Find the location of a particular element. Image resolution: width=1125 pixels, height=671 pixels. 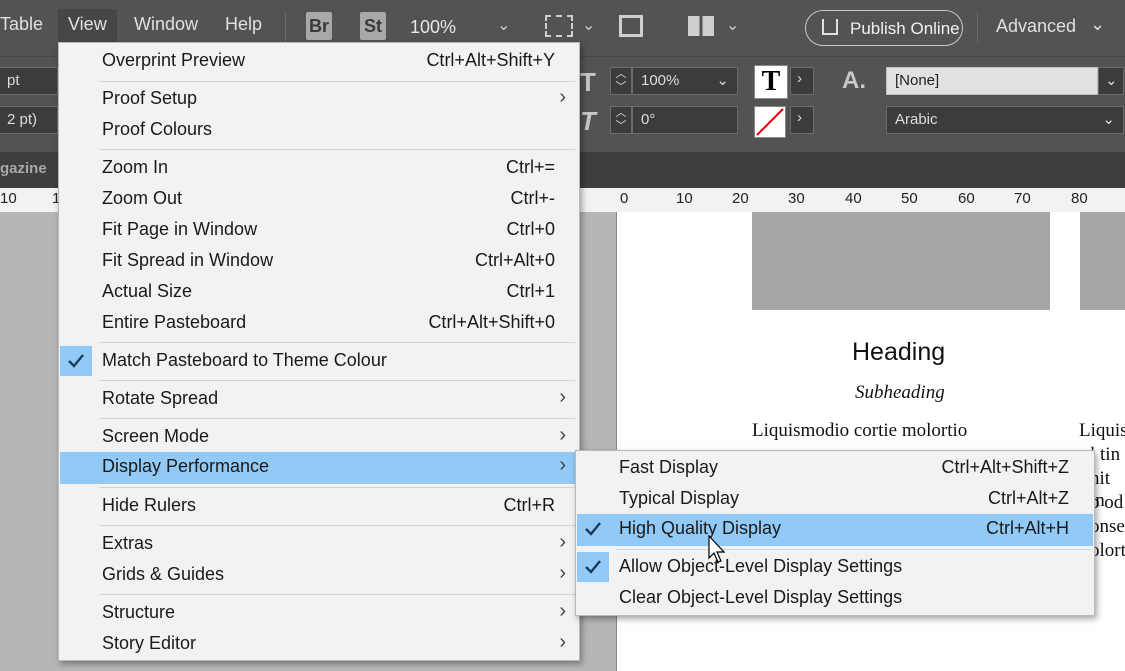

menu-item-display-performance: Display Performance › is located at coordinates (319, 468).